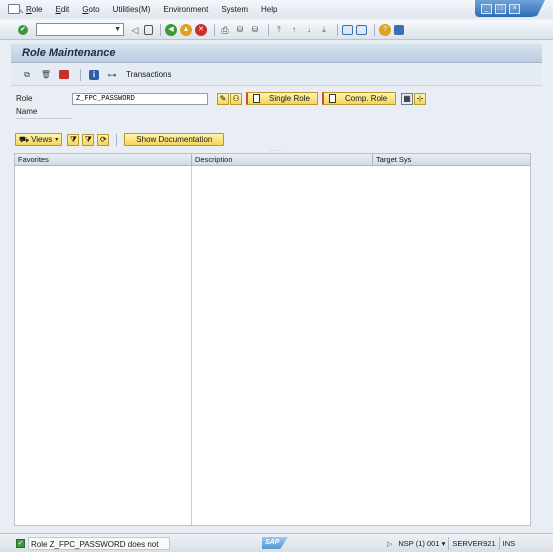  I want to click on close-button: ×, so click(514, 8).